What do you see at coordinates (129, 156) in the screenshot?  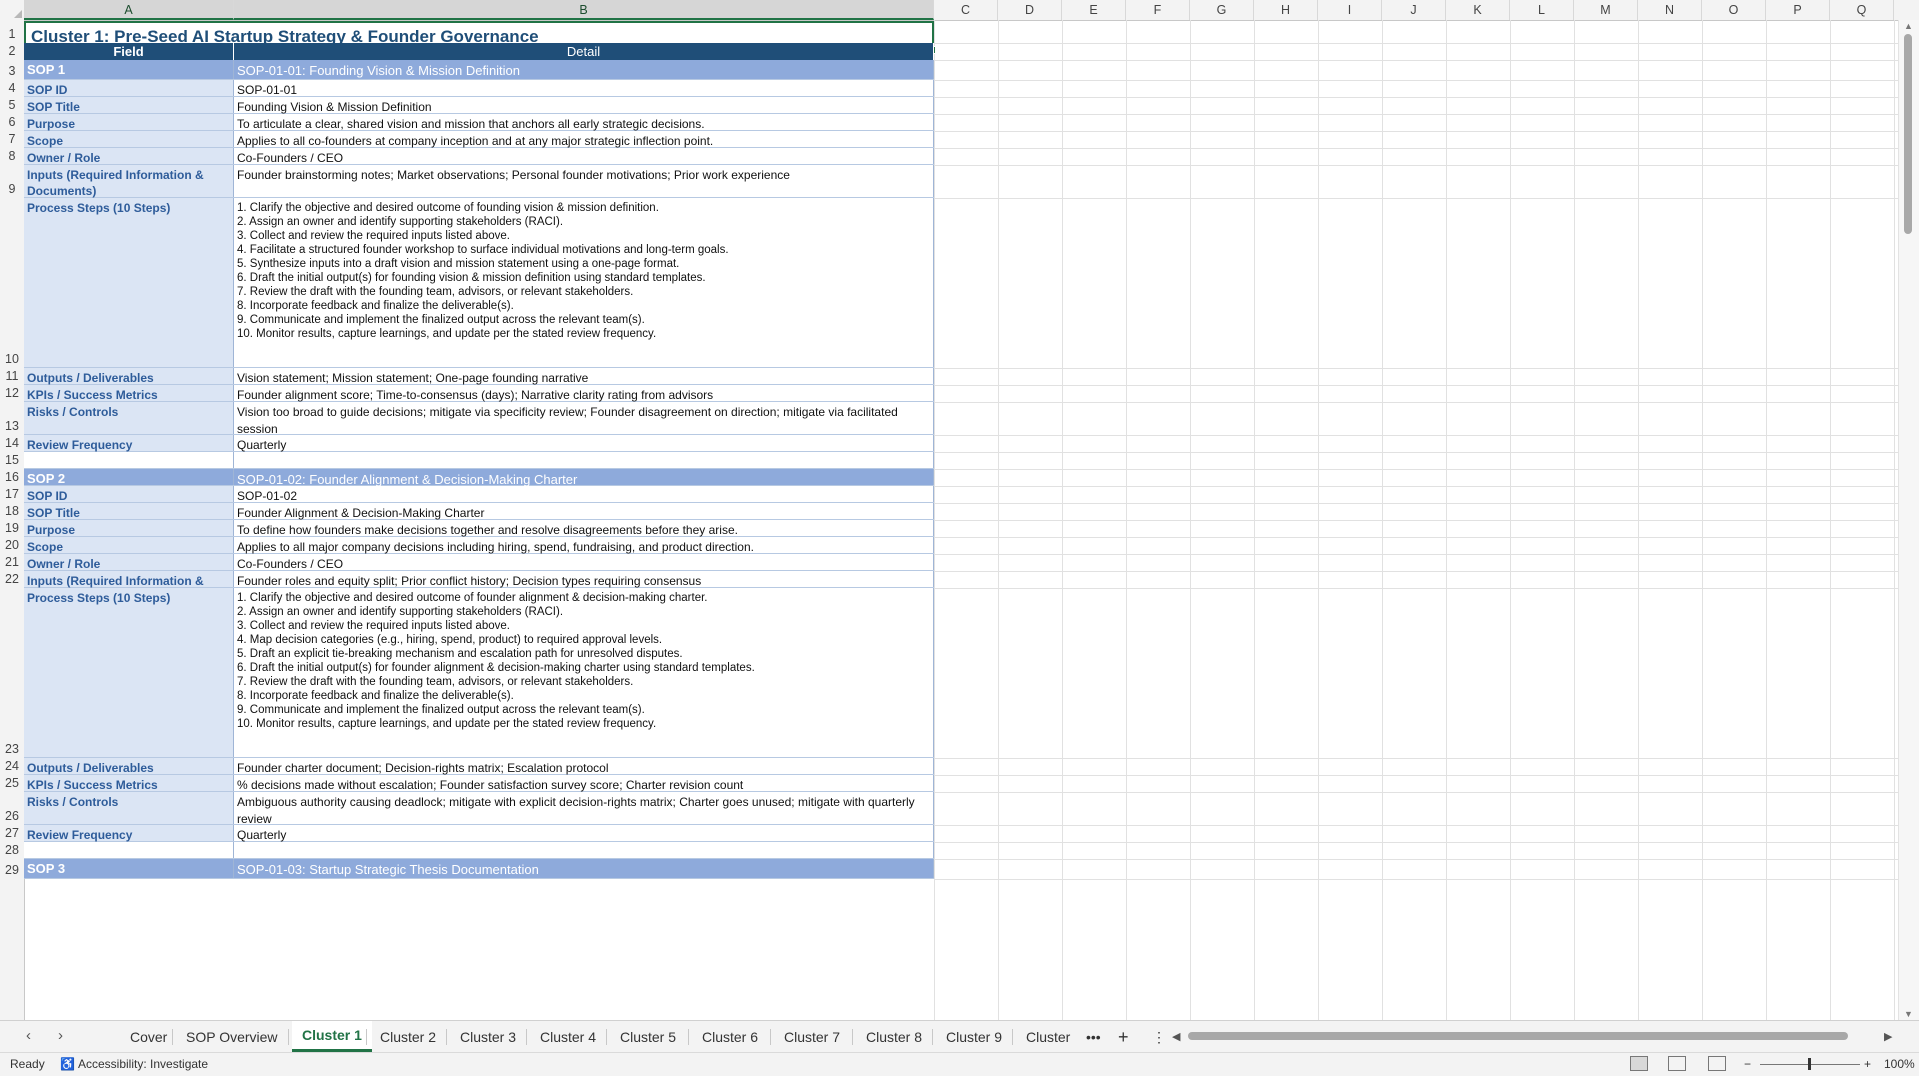 I see `field-cell: Owner / Role` at bounding box center [129, 156].